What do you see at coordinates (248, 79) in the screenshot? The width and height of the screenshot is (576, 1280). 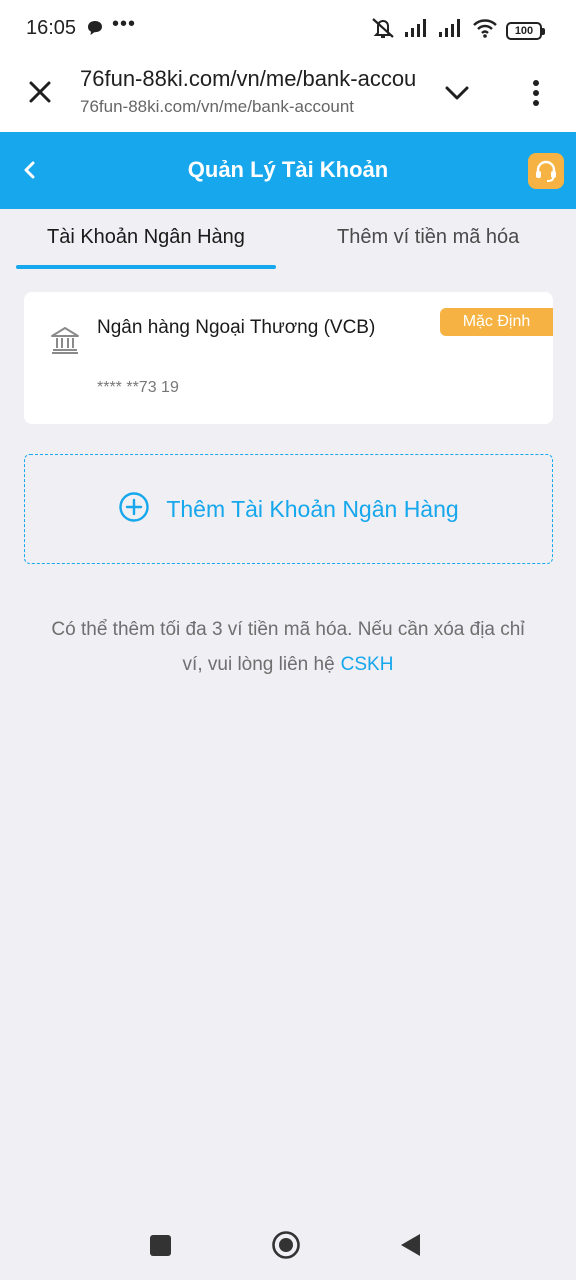 I see `browser-page-title: 76fun-88ki.com/vn/me/bank-account` at bounding box center [248, 79].